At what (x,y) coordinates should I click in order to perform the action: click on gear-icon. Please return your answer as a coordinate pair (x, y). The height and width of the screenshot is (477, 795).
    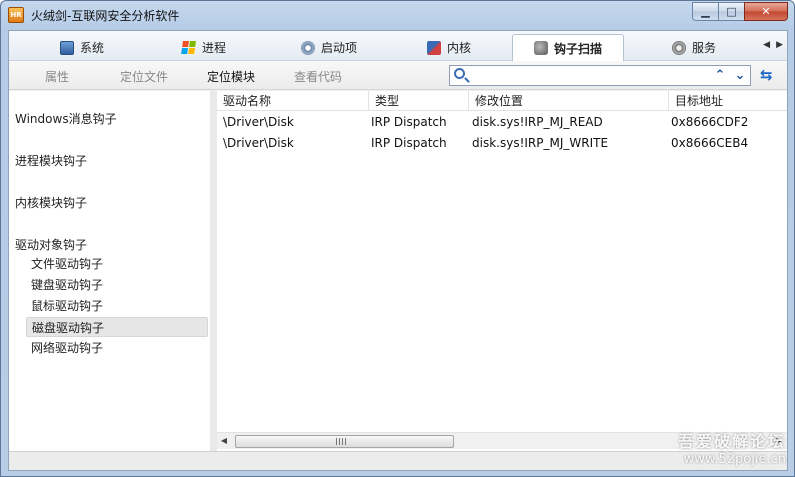
    Looking at the image, I should click on (678, 47).